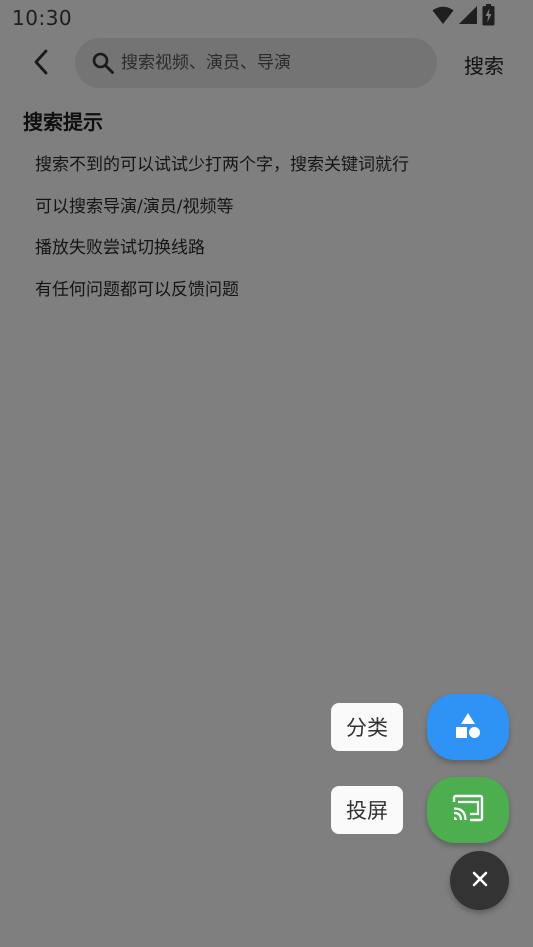 Image resolution: width=533 pixels, height=947 pixels. I want to click on cellular-signal-icon, so click(468, 17).